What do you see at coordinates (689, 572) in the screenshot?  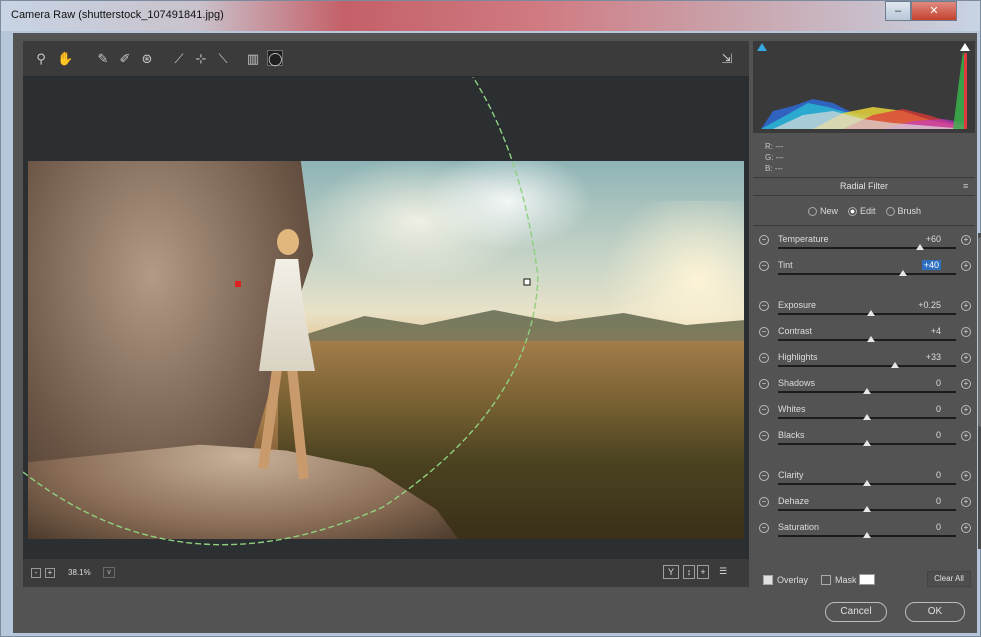 I see `swap-settings-button: ↕` at bounding box center [689, 572].